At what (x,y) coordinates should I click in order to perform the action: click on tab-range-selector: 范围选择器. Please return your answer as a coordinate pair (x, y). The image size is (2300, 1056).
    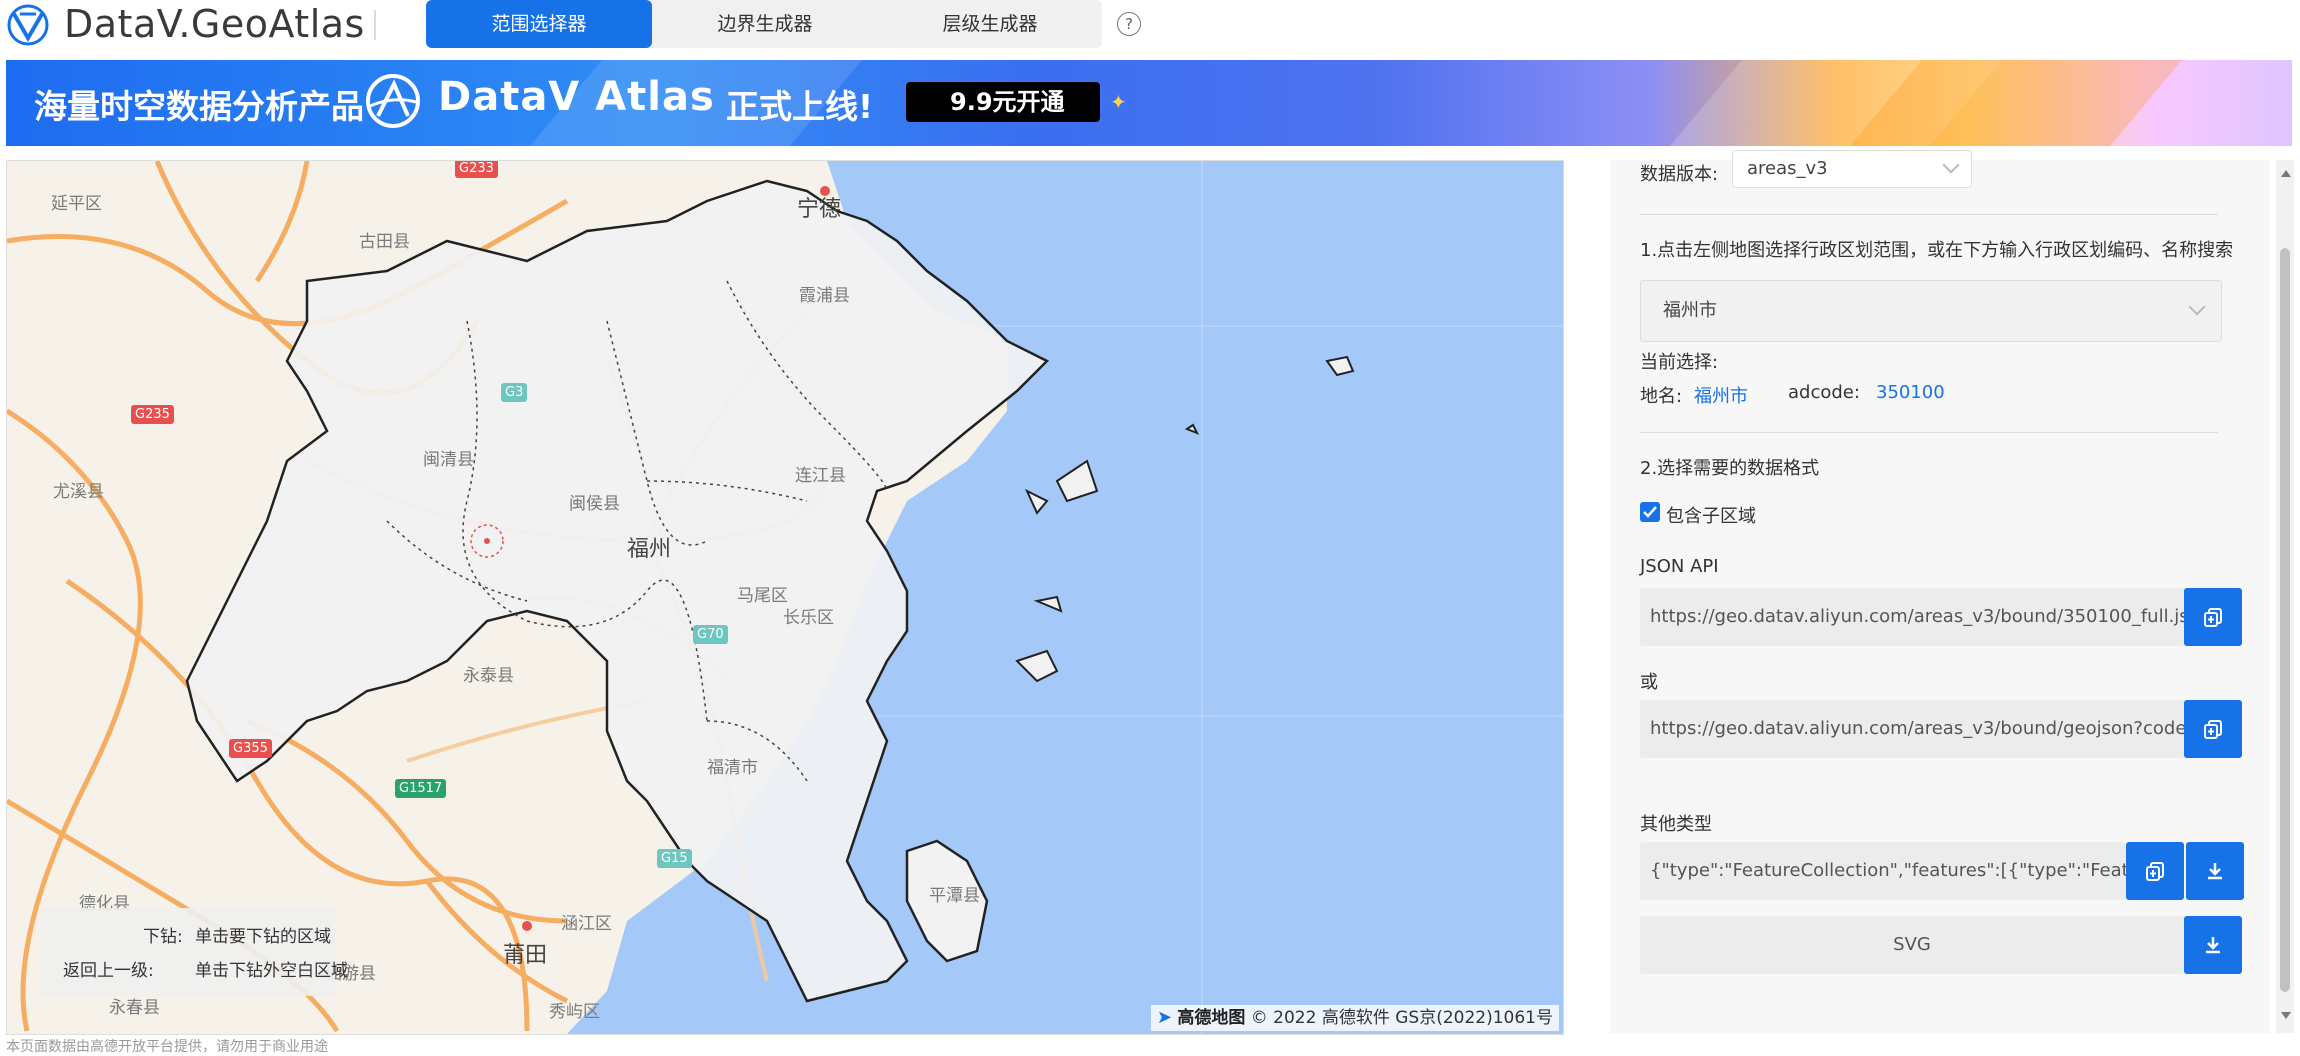
    Looking at the image, I should click on (539, 24).